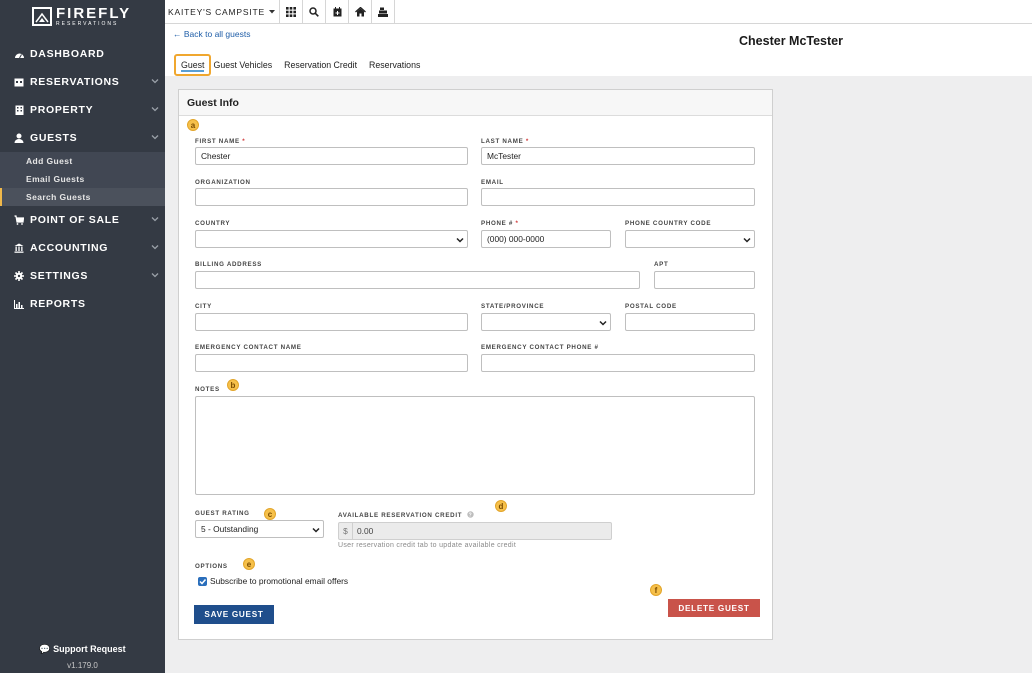 Image resolution: width=1032 pixels, height=673 pixels. I want to click on home-button, so click(360, 12).